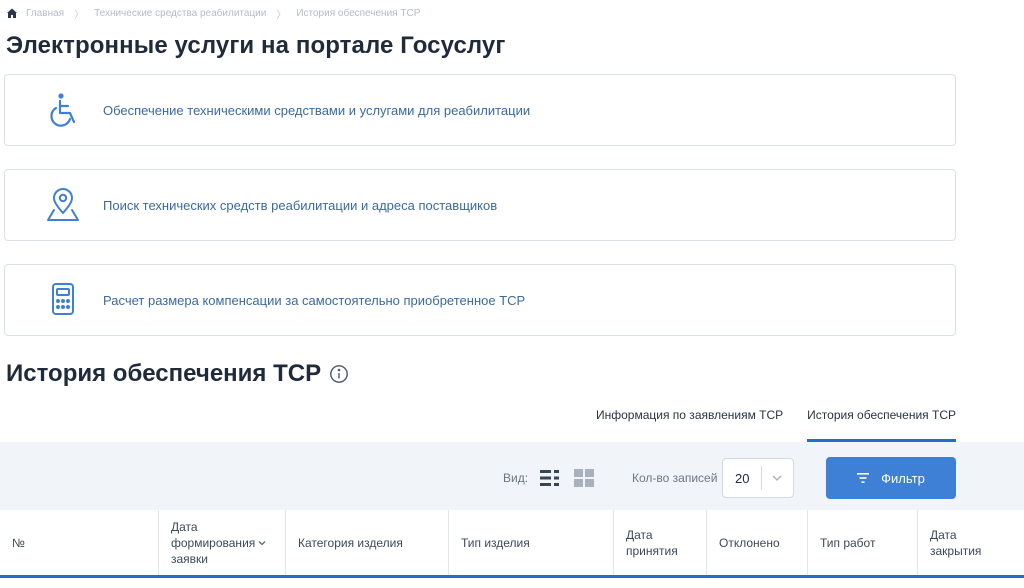 The image size is (1024, 588). I want to click on column-header-date-closed: Дата закрытия, so click(970, 542).